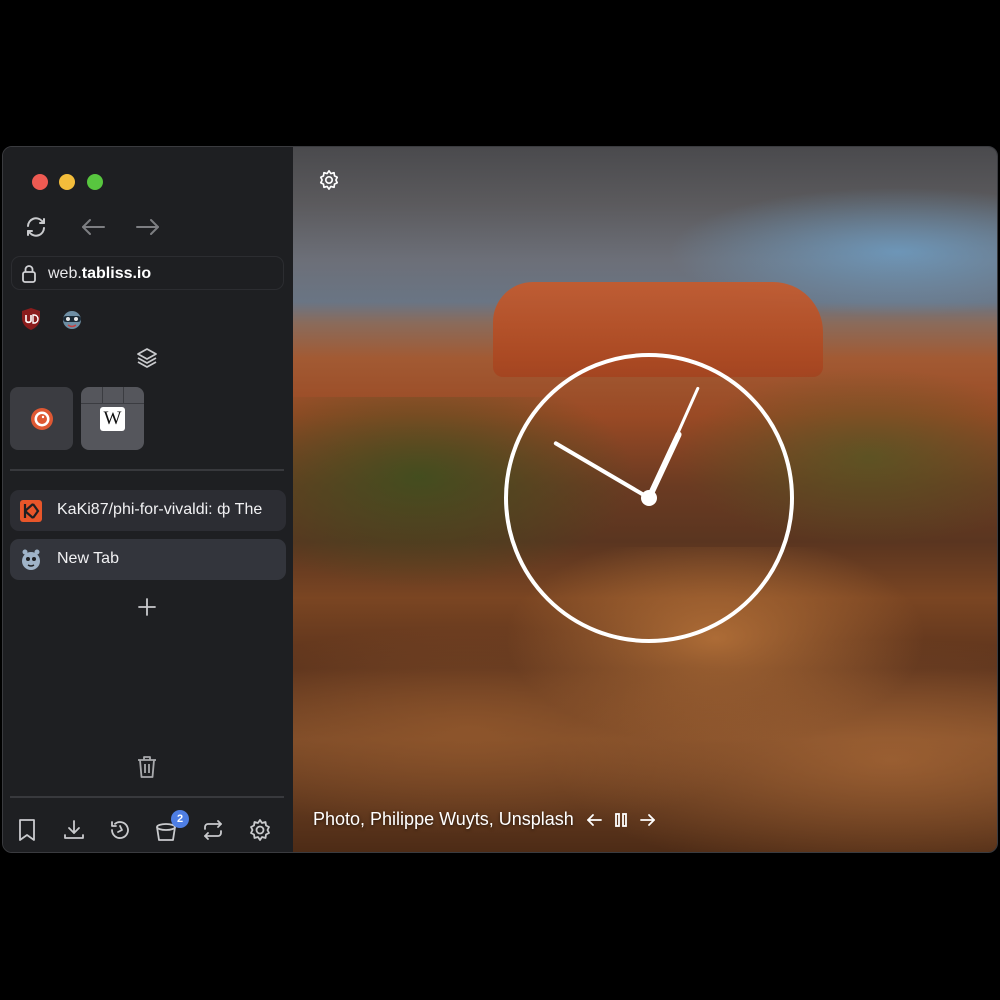 The height and width of the screenshot is (1000, 1000). I want to click on sync-panel-button, so click(213, 830).